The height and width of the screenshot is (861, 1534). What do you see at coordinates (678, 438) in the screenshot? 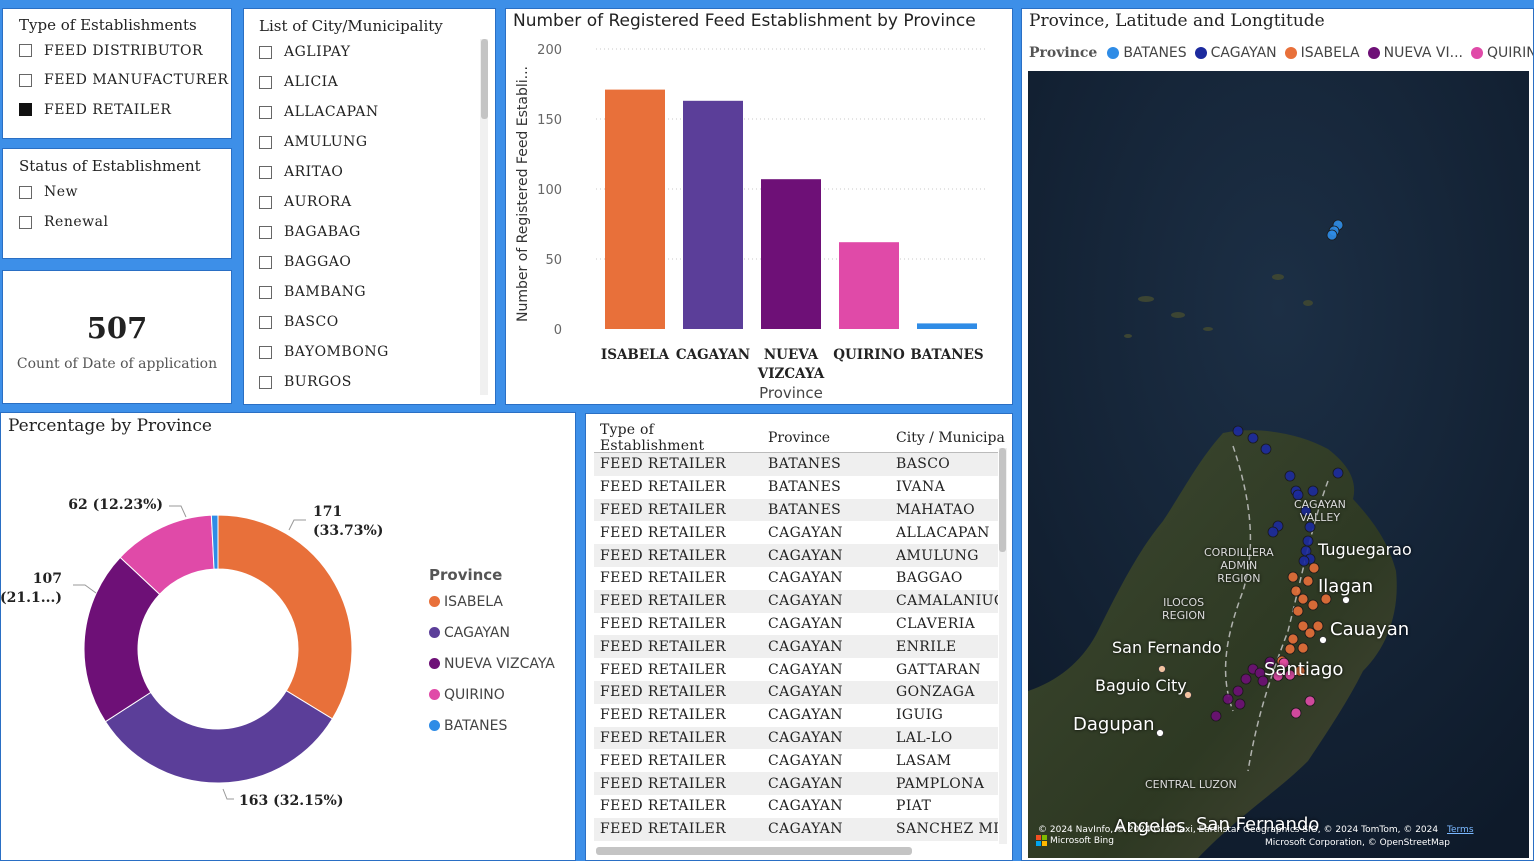
I see `col-header-type: Type of Establishment` at bounding box center [678, 438].